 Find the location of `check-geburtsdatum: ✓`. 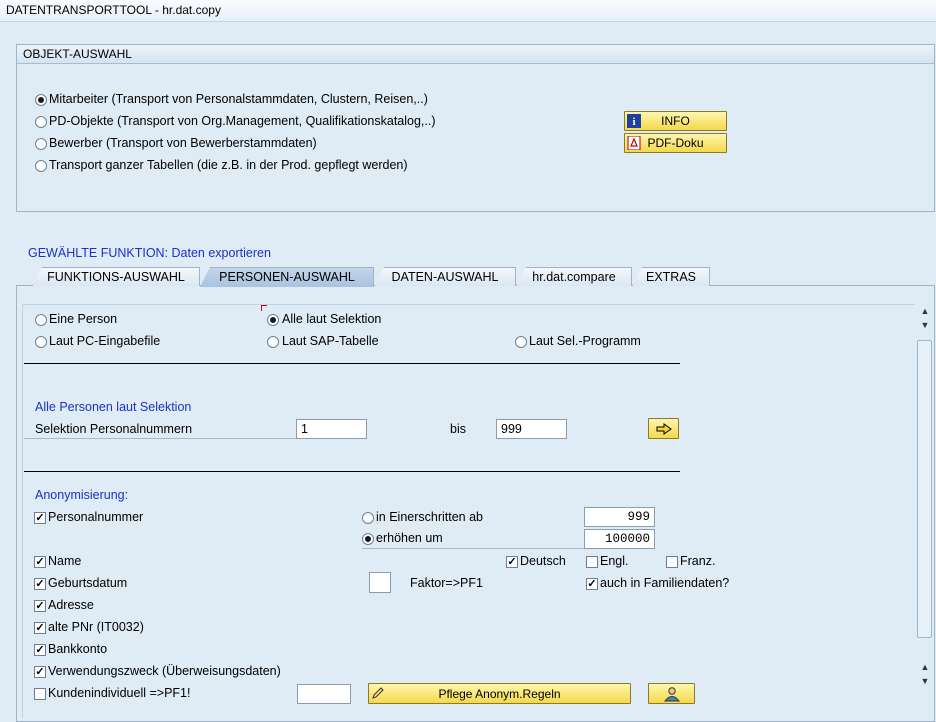

check-geburtsdatum: ✓ is located at coordinates (40, 584).